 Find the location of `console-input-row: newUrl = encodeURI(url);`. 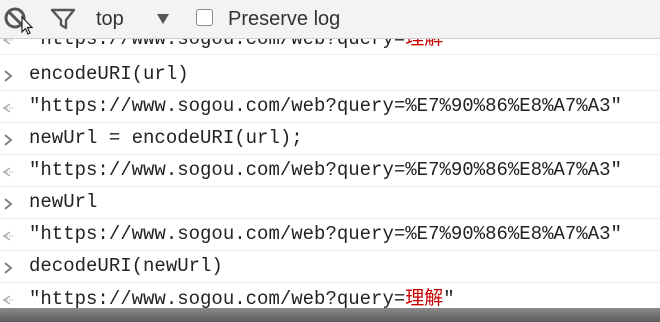

console-input-row: newUrl = encodeURI(url); is located at coordinates (330, 139).